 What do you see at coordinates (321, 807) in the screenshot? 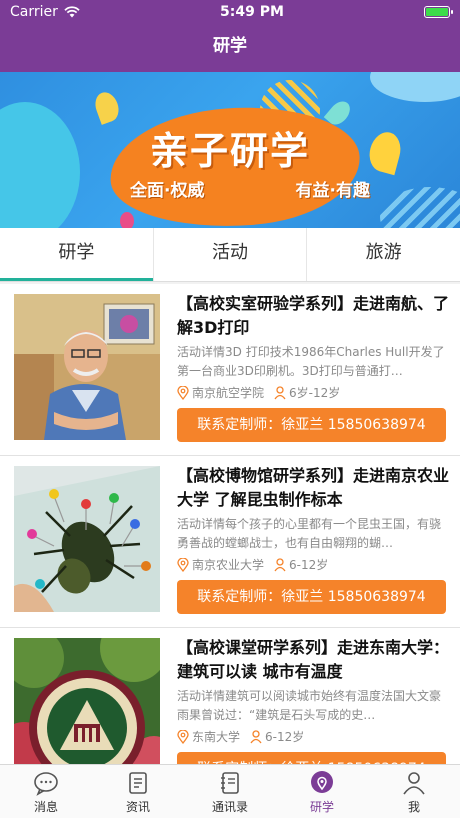
I see `tabbar-label: 研学` at bounding box center [321, 807].